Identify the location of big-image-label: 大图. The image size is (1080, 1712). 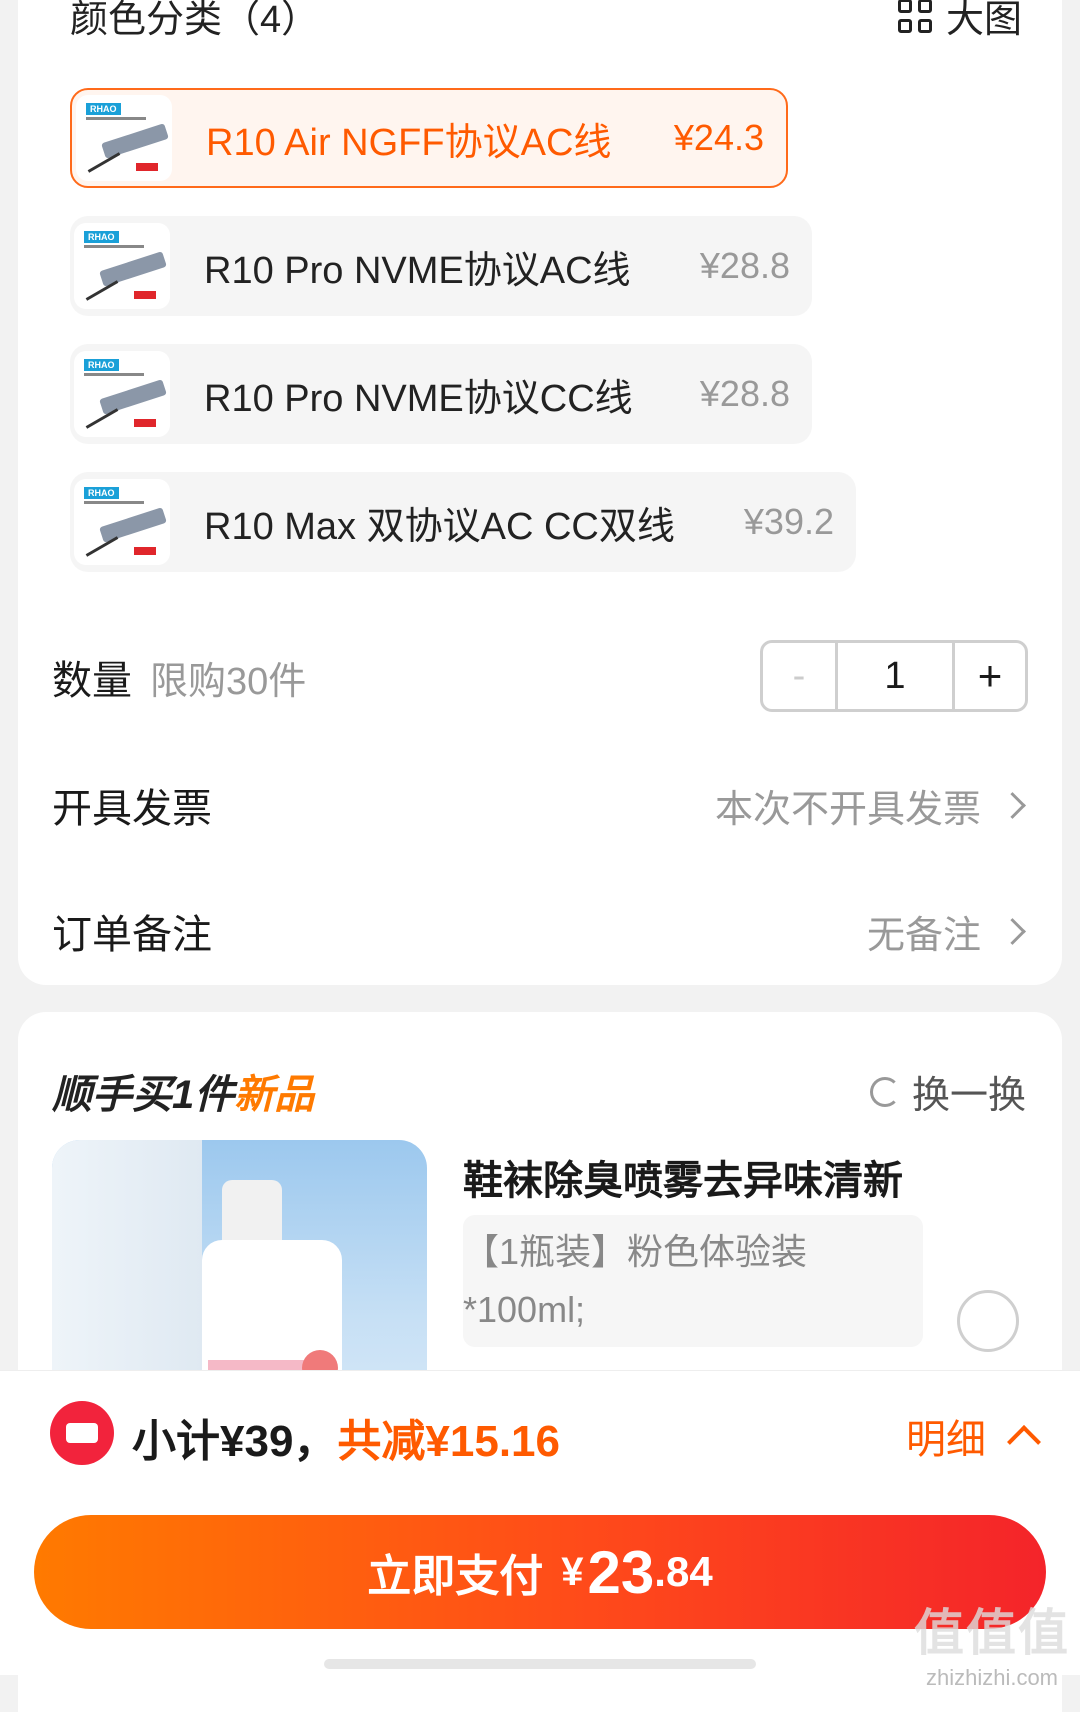
(983, 20).